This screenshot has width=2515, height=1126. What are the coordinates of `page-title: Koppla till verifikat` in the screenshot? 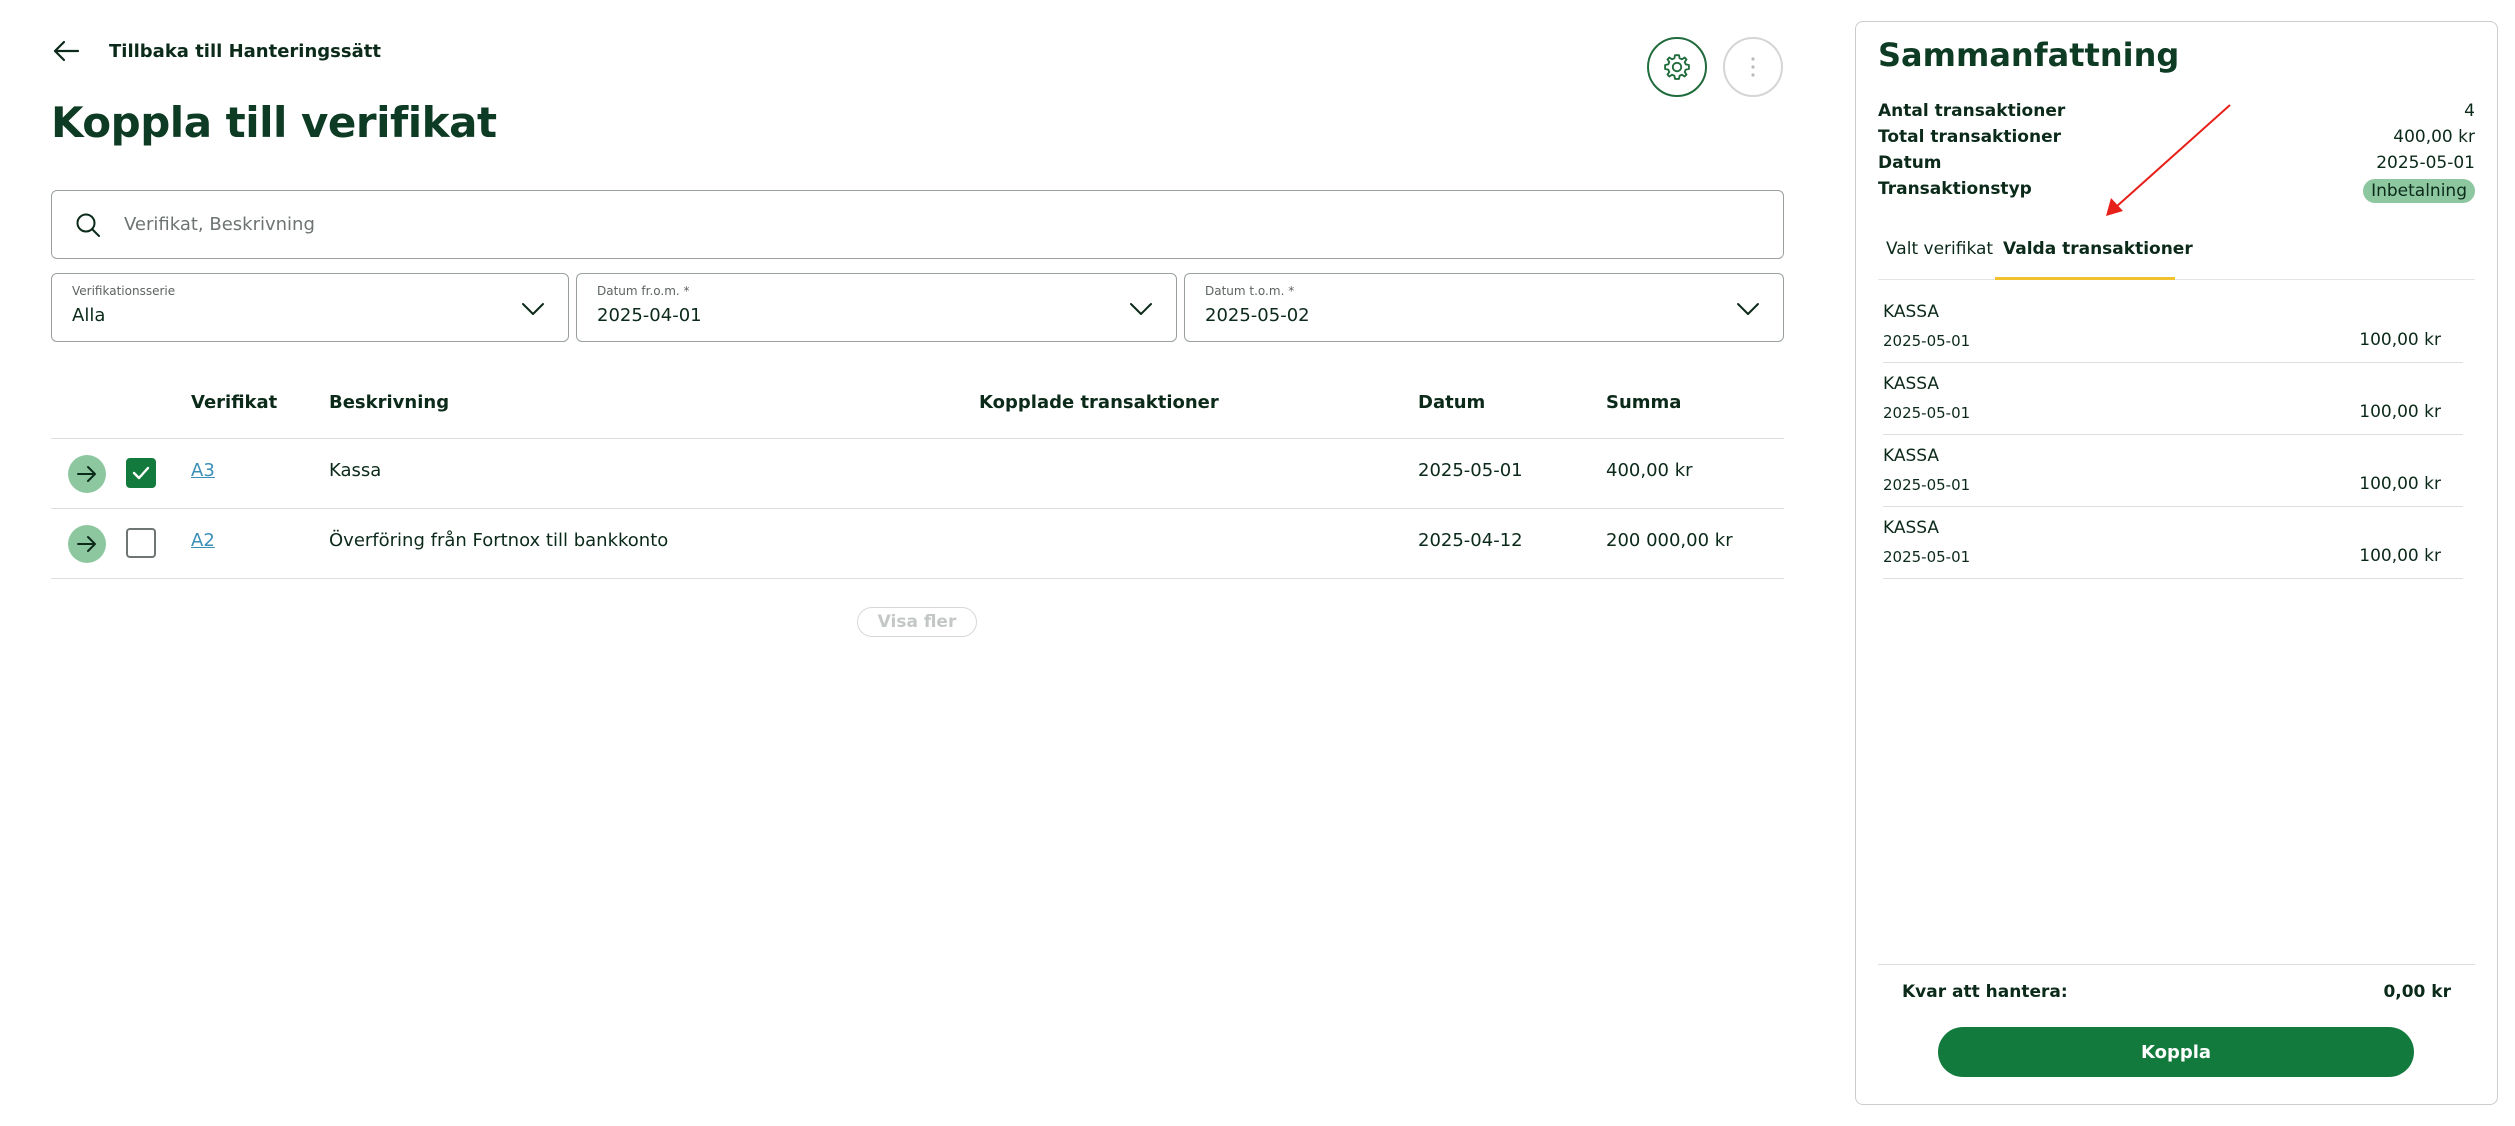 It's located at (274, 122).